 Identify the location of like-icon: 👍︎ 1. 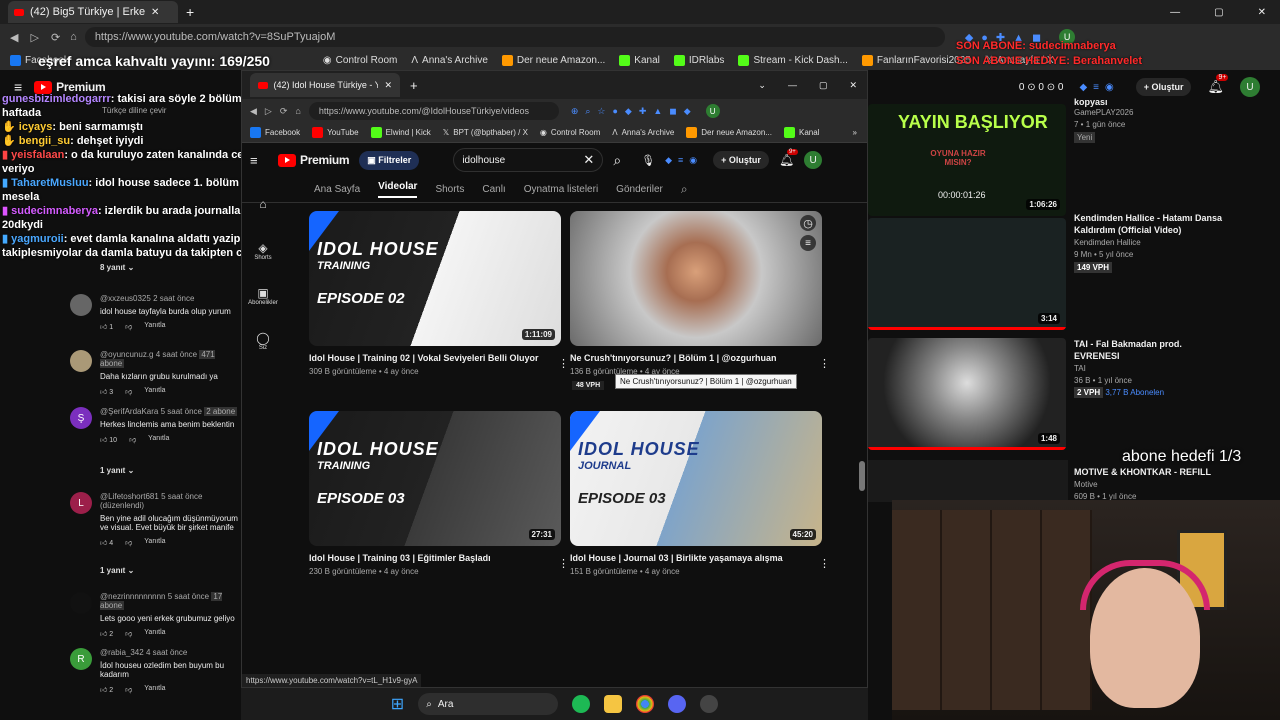
(106, 326).